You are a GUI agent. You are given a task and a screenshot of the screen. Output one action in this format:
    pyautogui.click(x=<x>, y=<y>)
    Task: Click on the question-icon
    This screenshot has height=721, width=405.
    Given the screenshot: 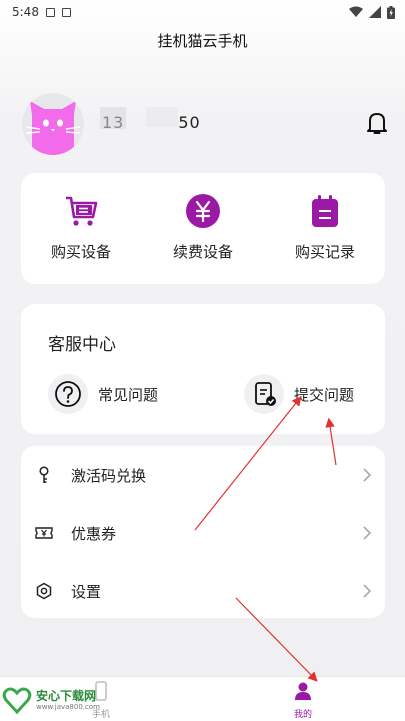 What is the action you would take?
    pyautogui.click(x=68, y=394)
    